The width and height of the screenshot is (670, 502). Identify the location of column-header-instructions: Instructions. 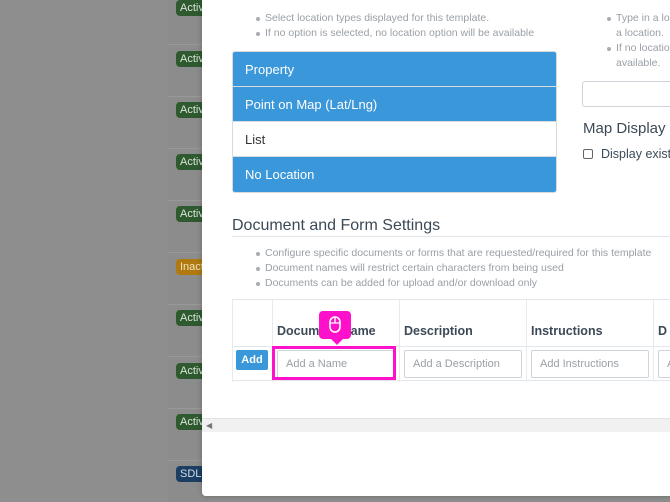
(567, 331).